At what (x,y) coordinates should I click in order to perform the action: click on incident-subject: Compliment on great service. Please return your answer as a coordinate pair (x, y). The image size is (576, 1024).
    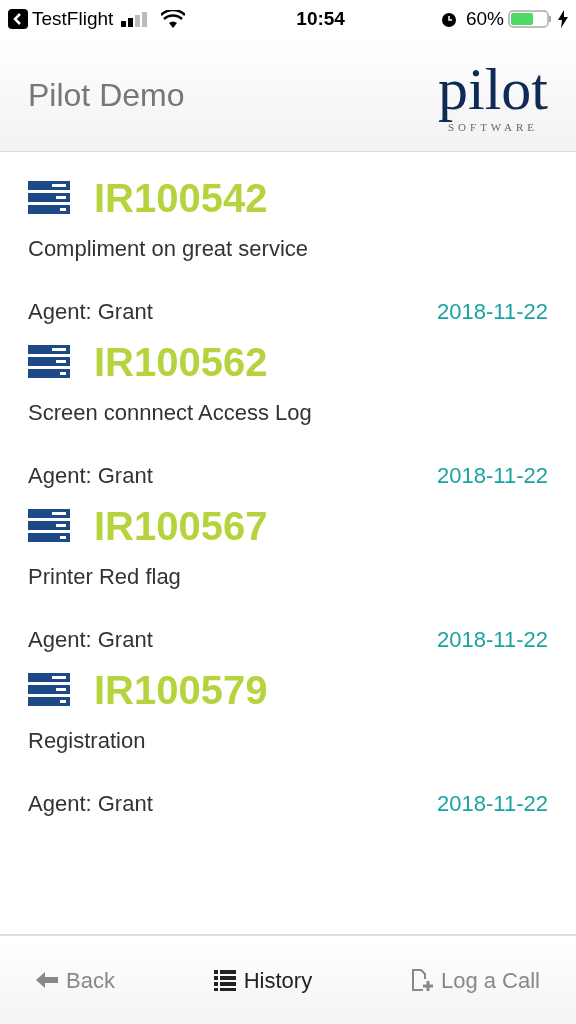
    Looking at the image, I should click on (168, 249).